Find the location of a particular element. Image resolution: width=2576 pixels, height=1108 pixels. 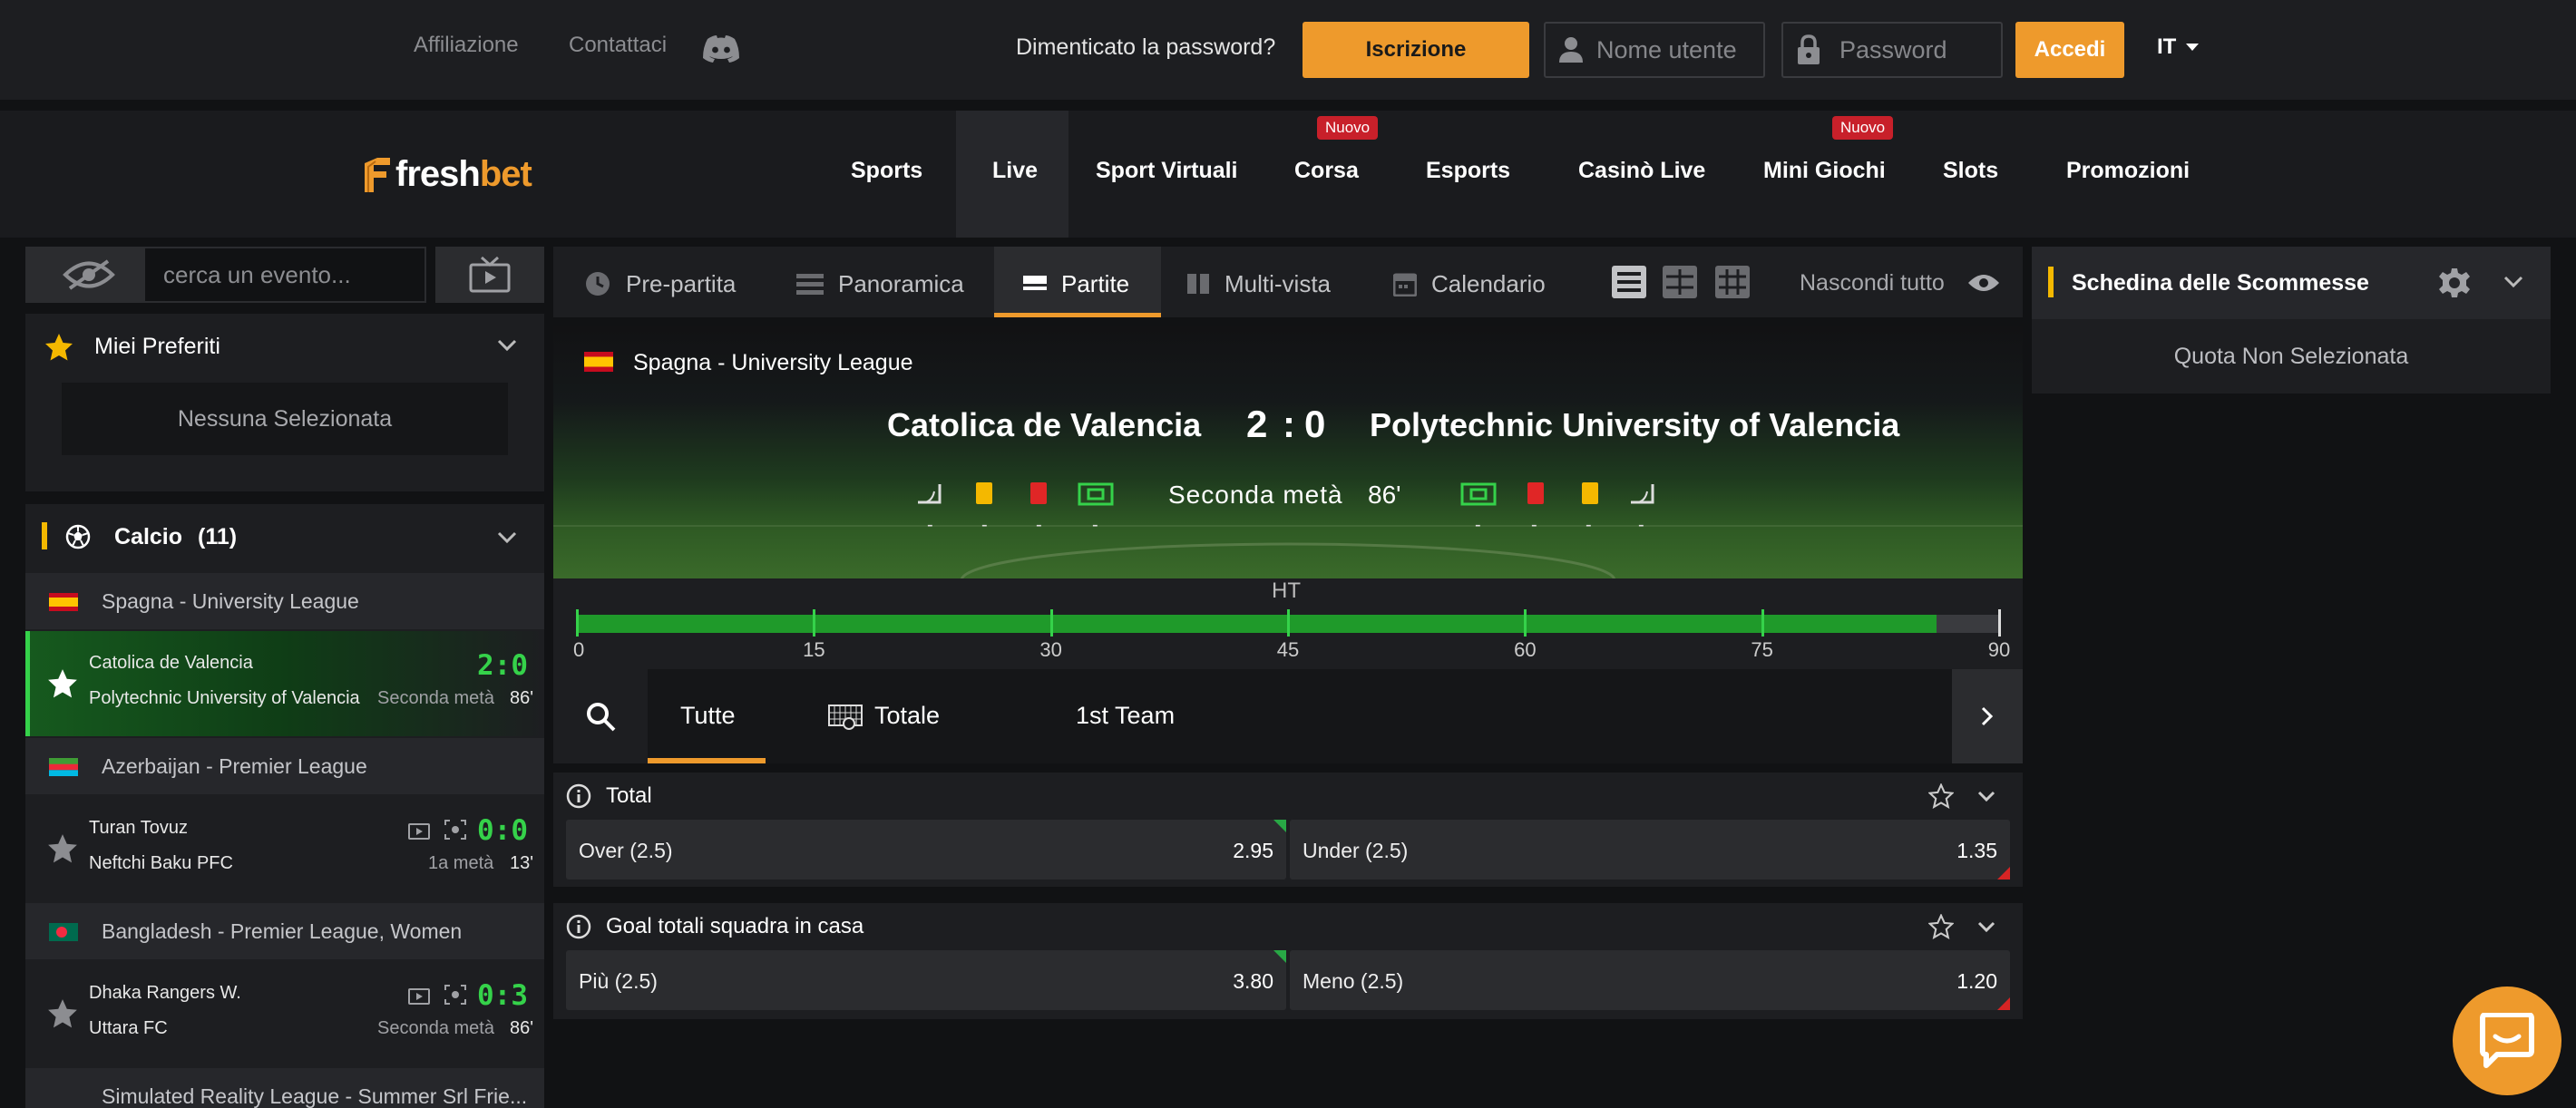

eye-icon is located at coordinates (1983, 283).